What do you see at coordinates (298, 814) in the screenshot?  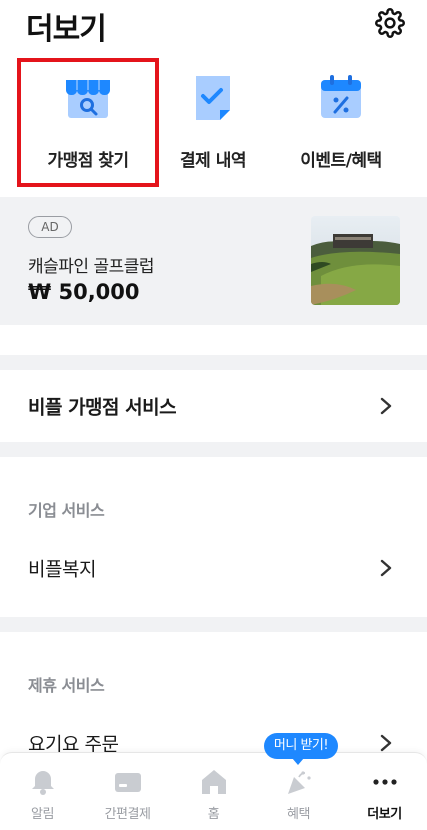 I see `tab-label: 혜택` at bounding box center [298, 814].